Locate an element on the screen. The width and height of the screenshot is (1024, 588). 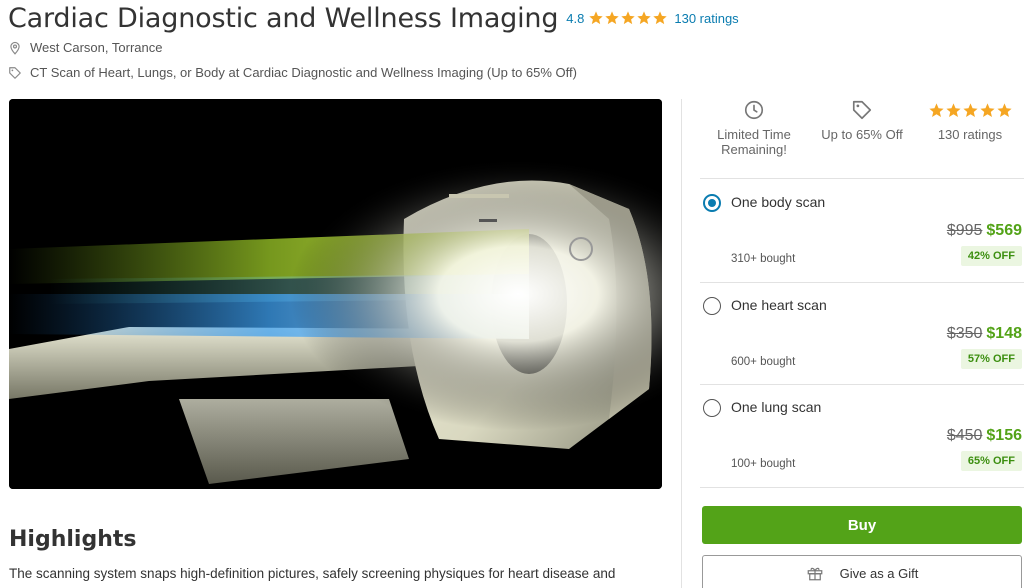
feature-label: 130 ratings is located at coordinates (970, 134).